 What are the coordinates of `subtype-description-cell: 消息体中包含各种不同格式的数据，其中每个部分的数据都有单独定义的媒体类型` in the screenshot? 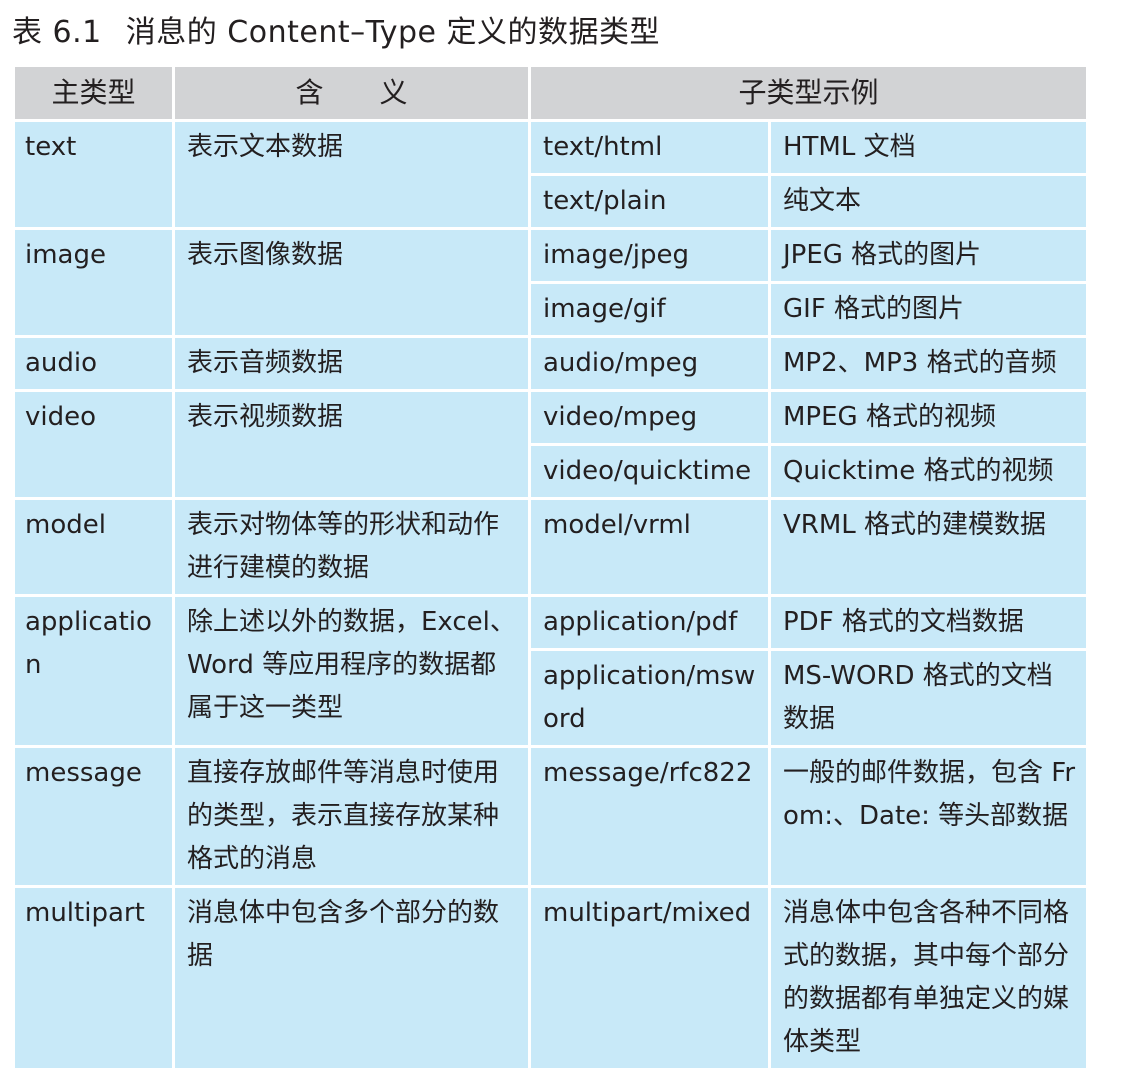 It's located at (928, 978).